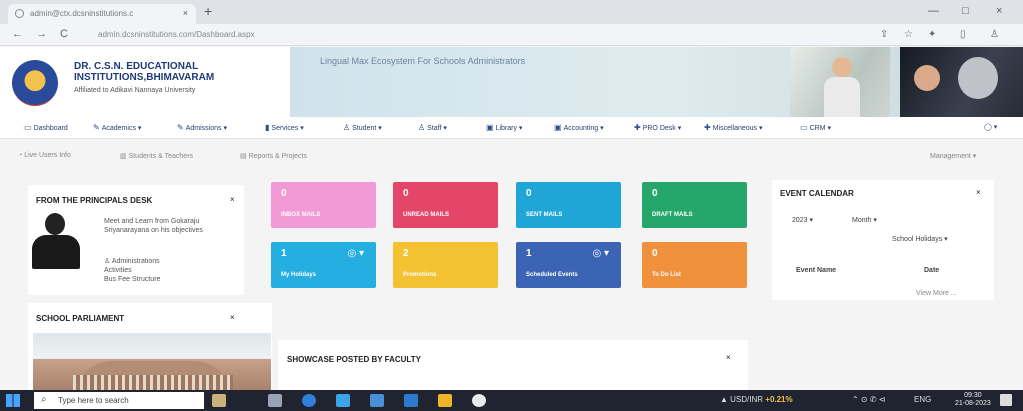 This screenshot has height=411, width=1023. What do you see at coordinates (920, 239) in the screenshot?
I see `event-type-select: School Holidays ▾` at bounding box center [920, 239].